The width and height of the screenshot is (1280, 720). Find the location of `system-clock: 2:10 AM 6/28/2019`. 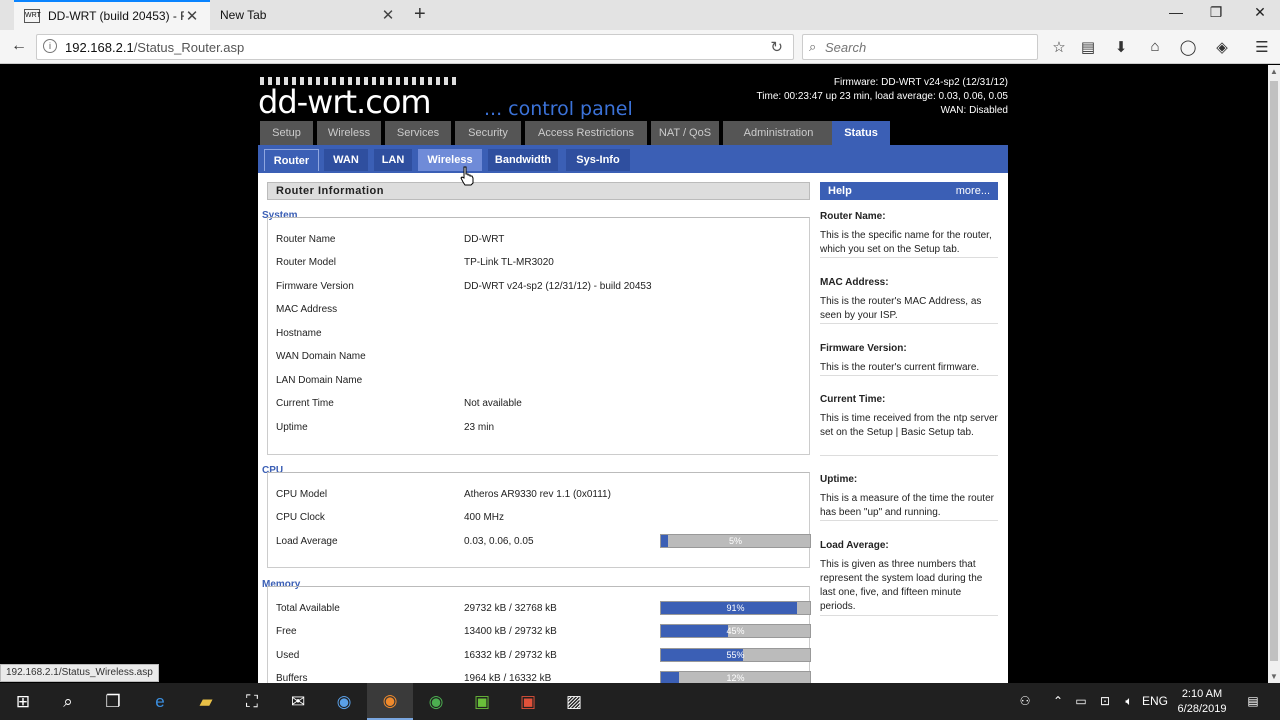

system-clock: 2:10 AM 6/28/2019 is located at coordinates (1202, 702).